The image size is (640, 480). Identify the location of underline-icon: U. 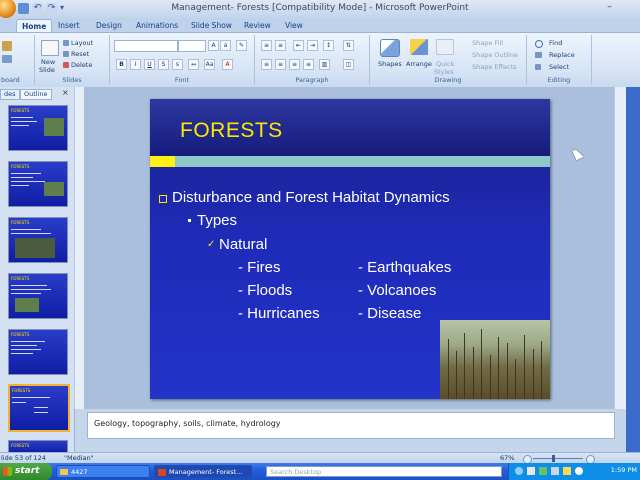
(149, 64).